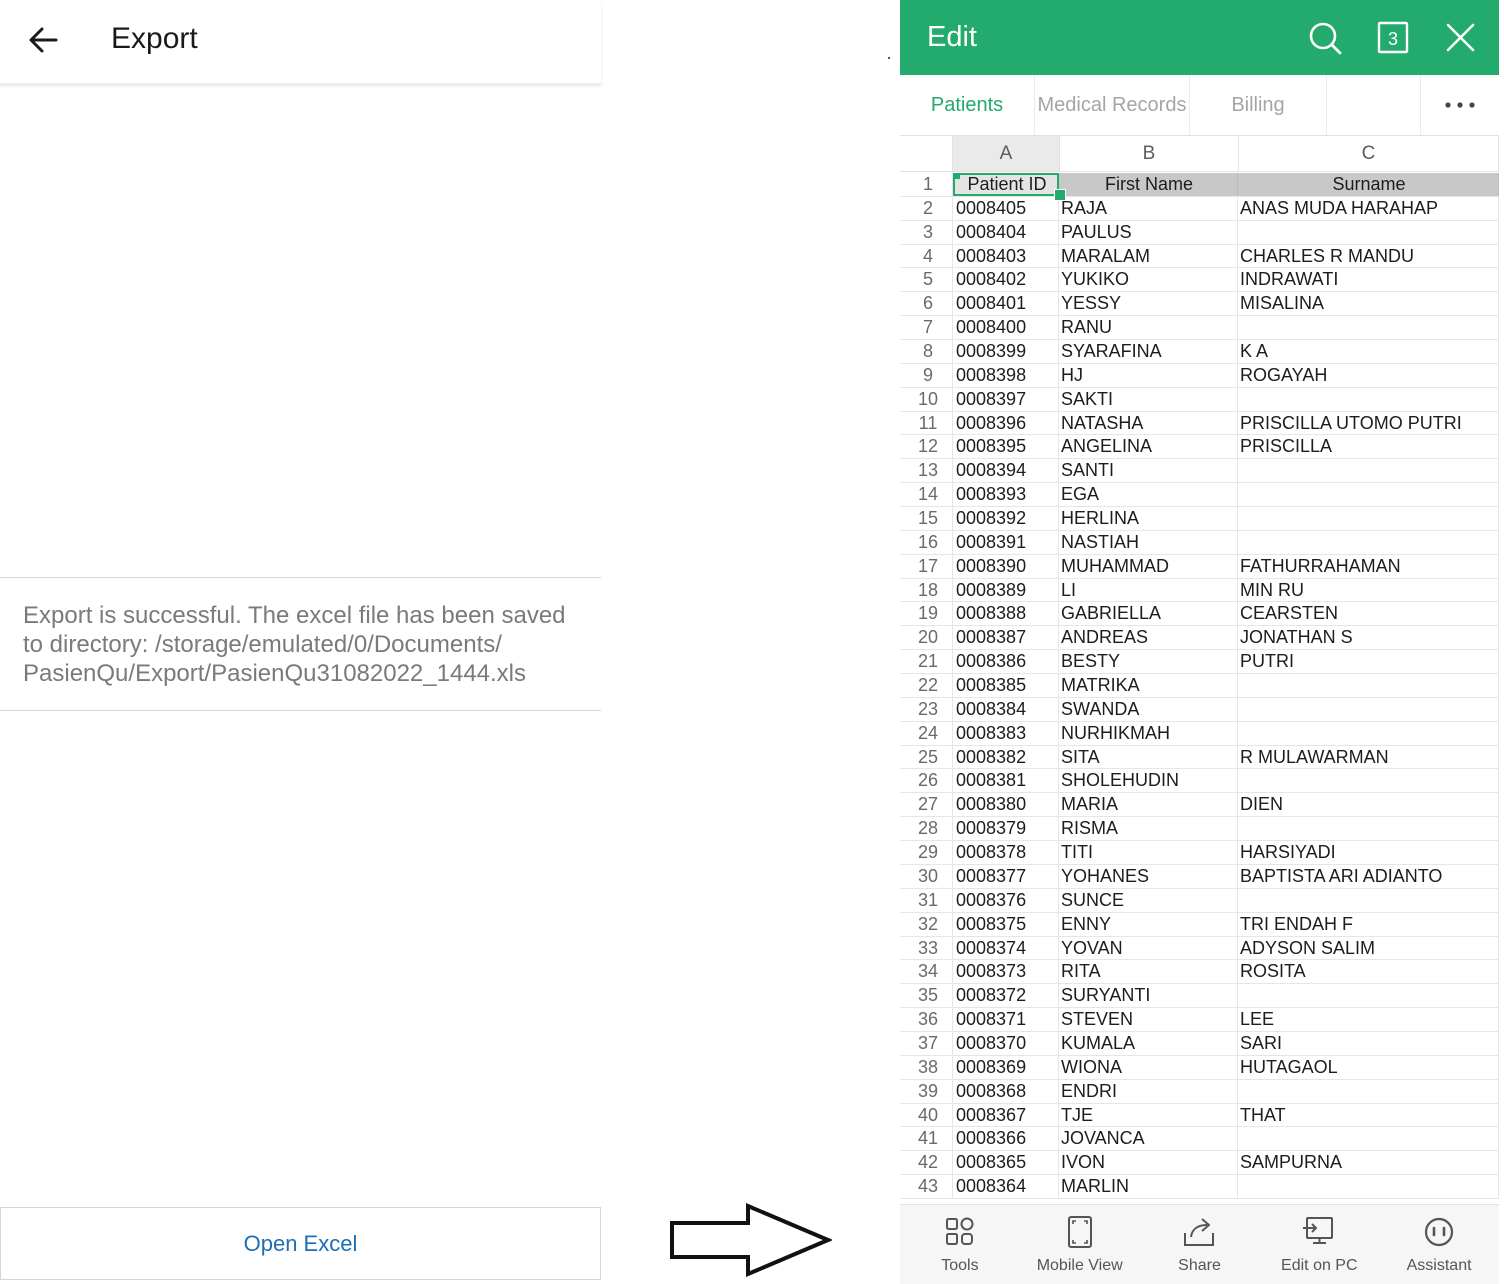 The image size is (1504, 1284). I want to click on cell-patient-id: 0008391, so click(1006, 542).